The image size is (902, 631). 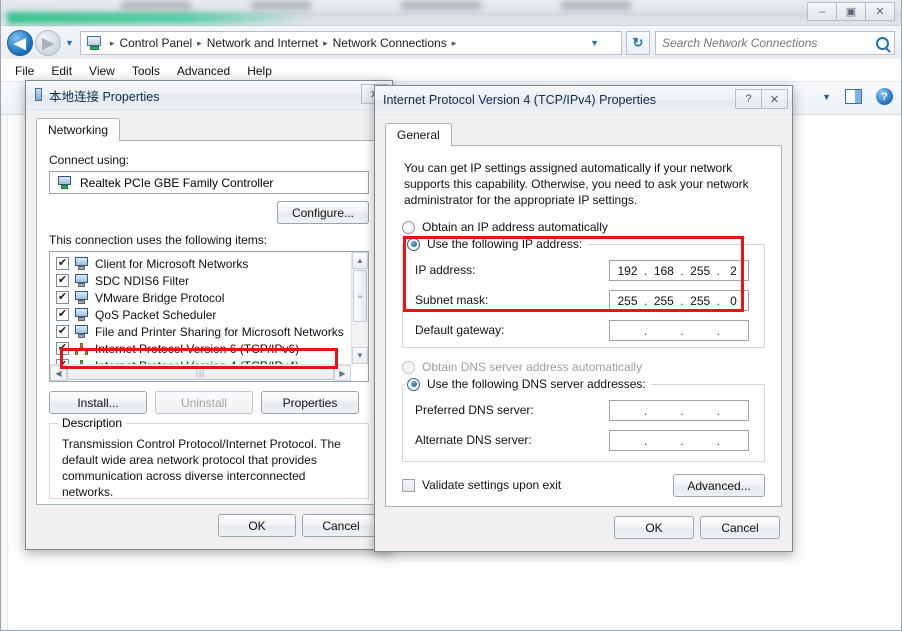 What do you see at coordinates (679, 410) in the screenshot?
I see `preferred-dns-input: . . .` at bounding box center [679, 410].